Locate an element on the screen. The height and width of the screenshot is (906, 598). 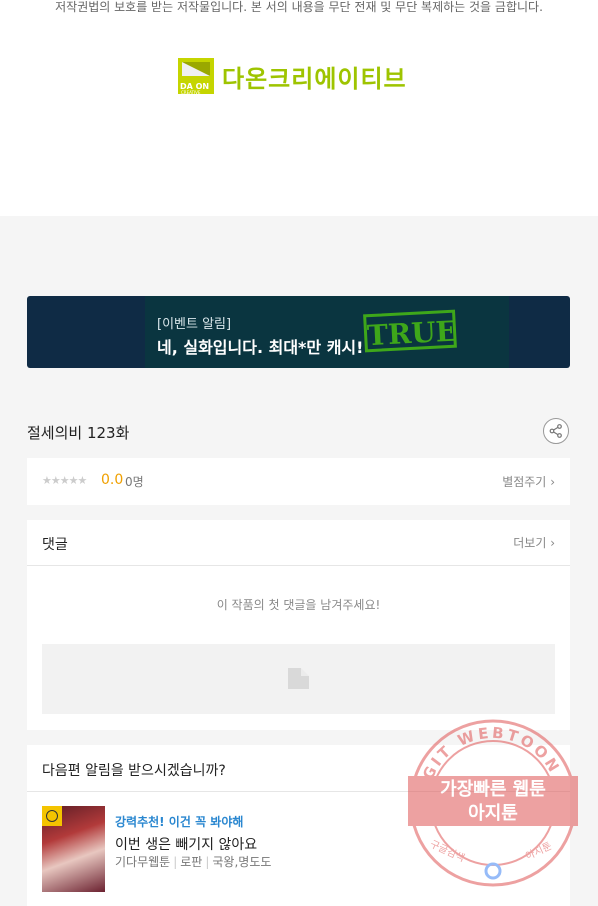
rating-score: 0.0 is located at coordinates (112, 480).